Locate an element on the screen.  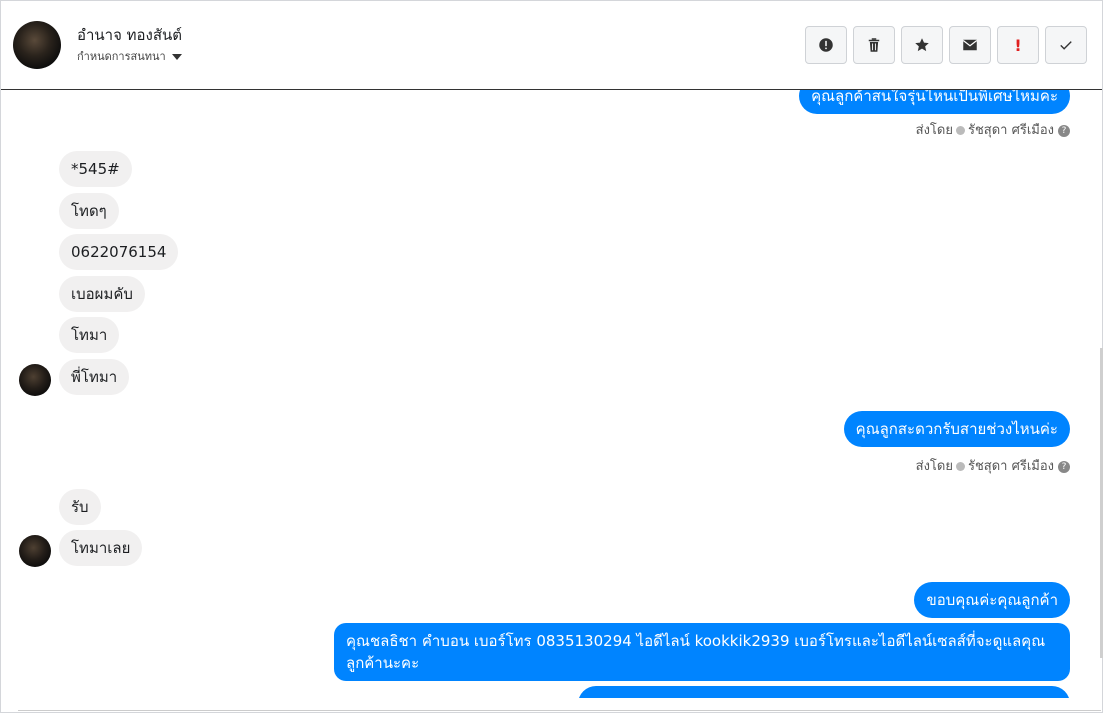
delete-button is located at coordinates (874, 45).